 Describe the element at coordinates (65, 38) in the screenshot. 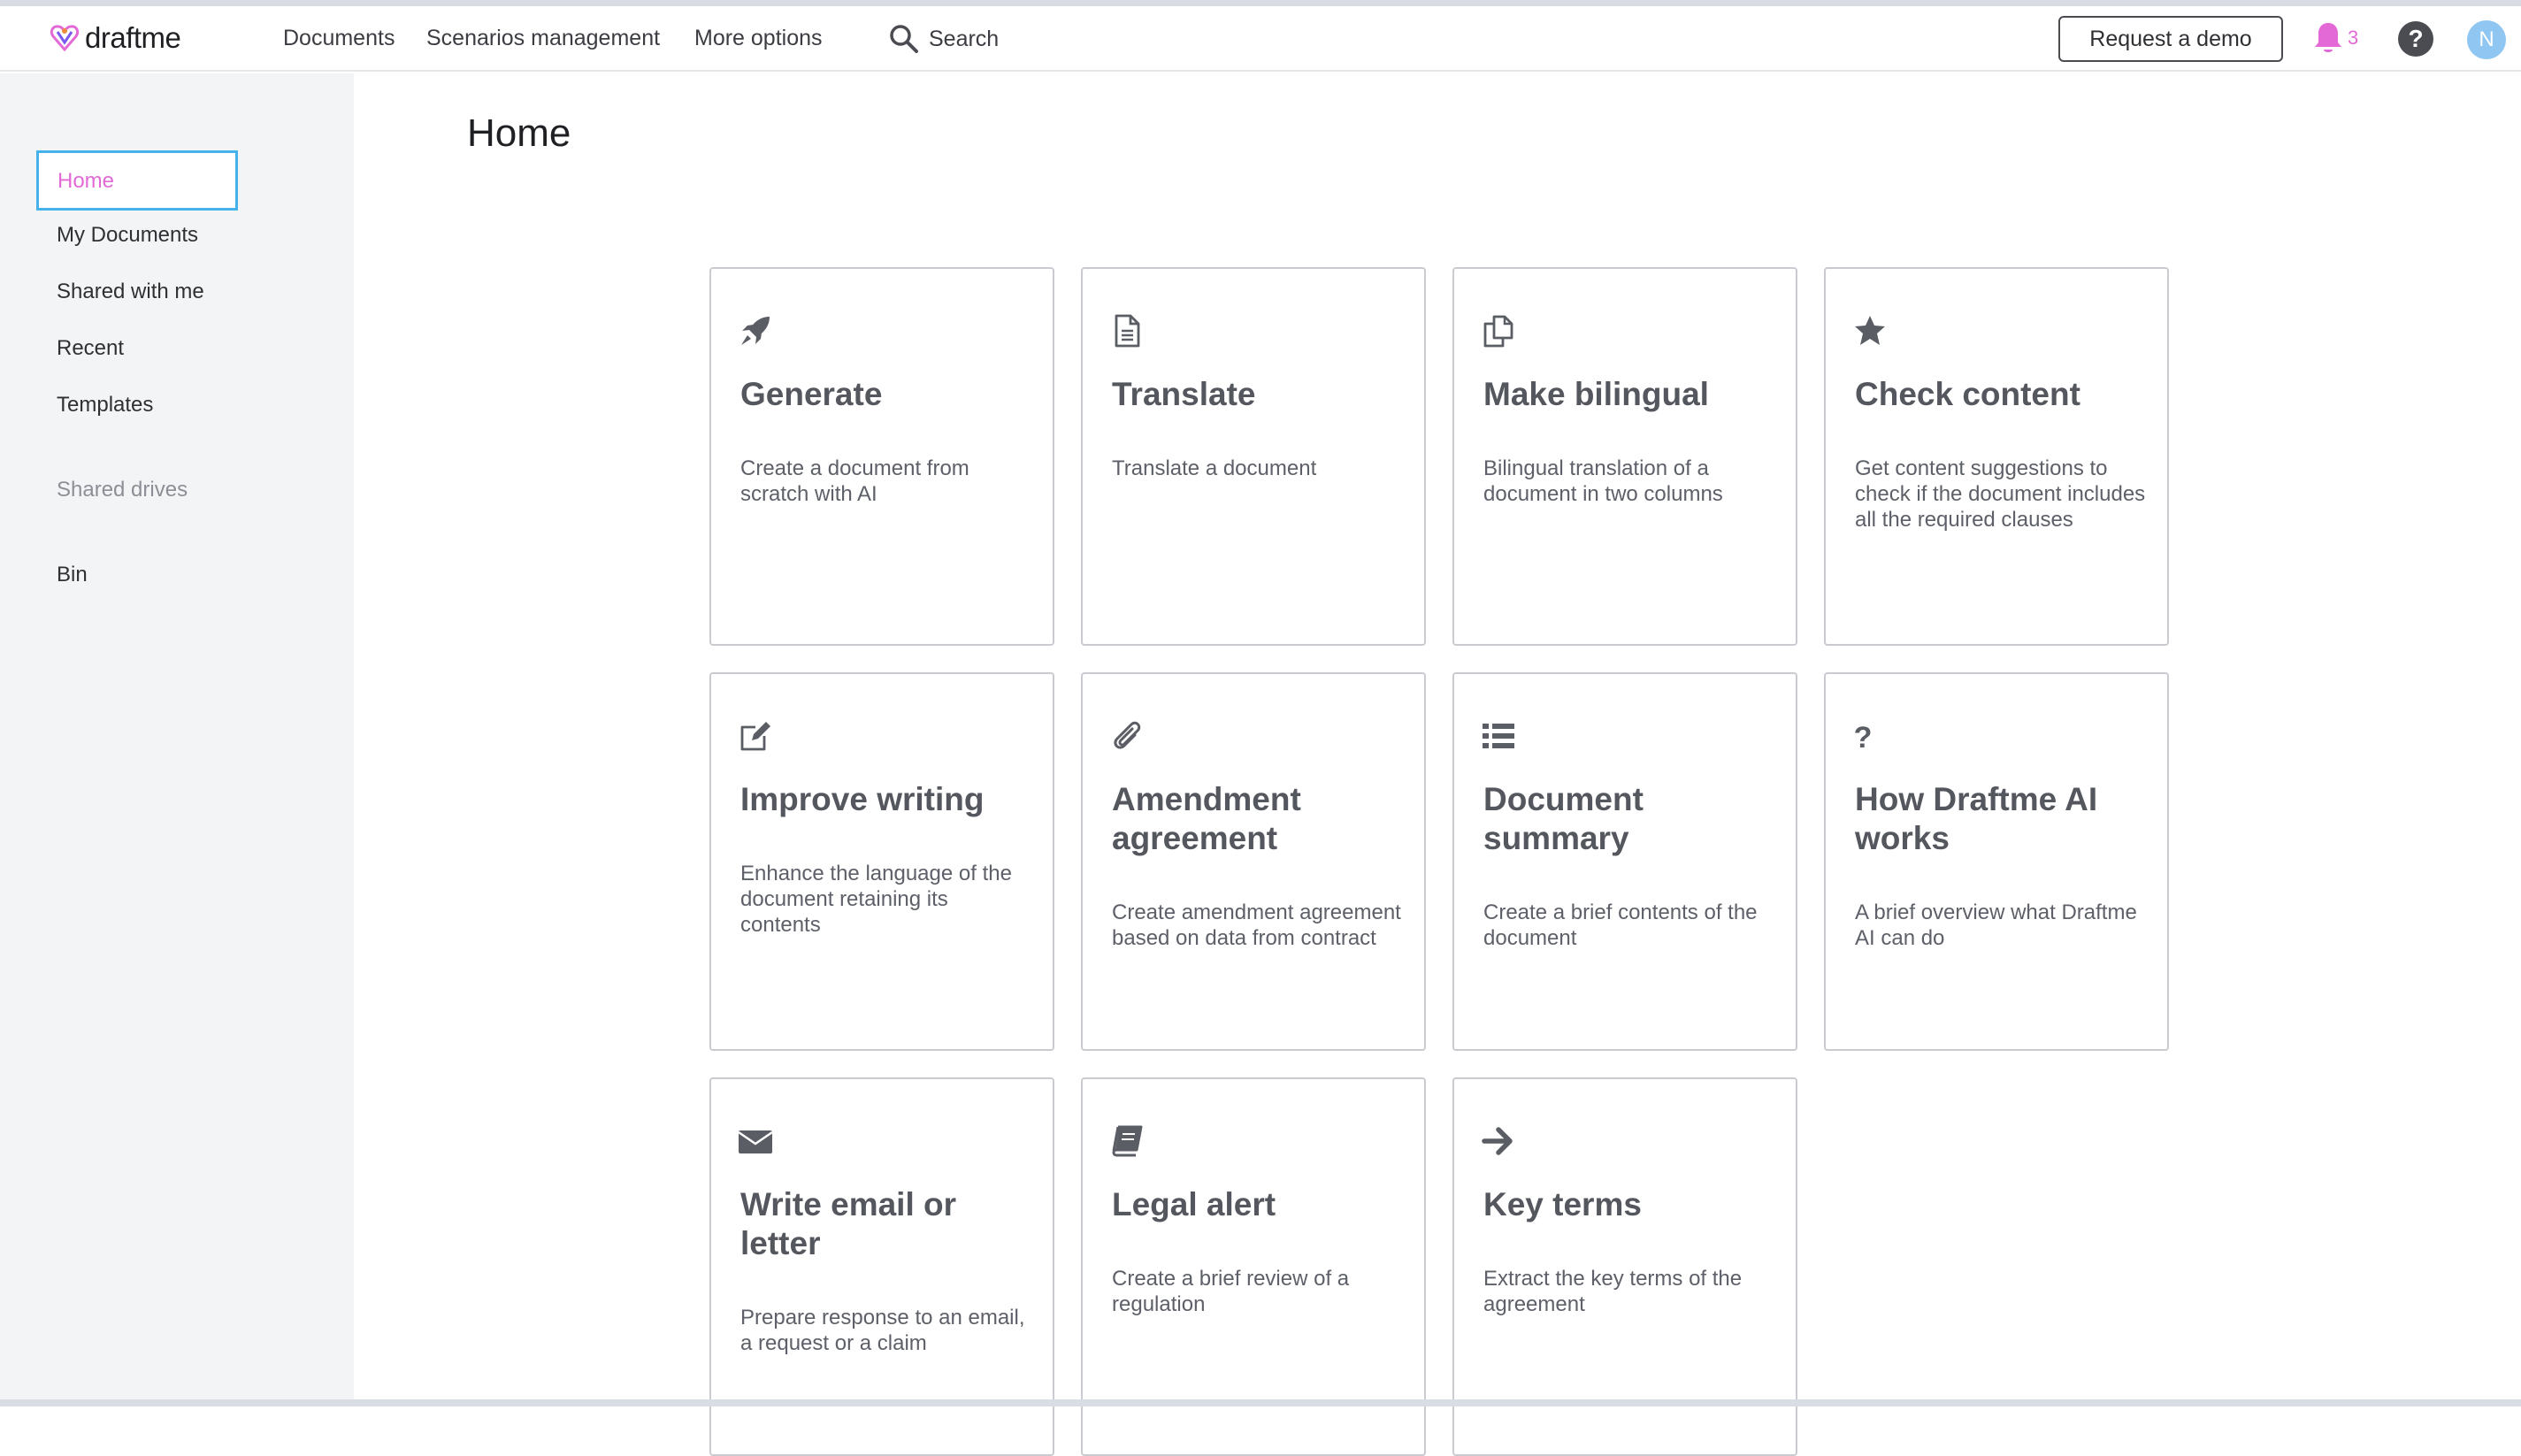

I see `heart-logo-icon` at that location.